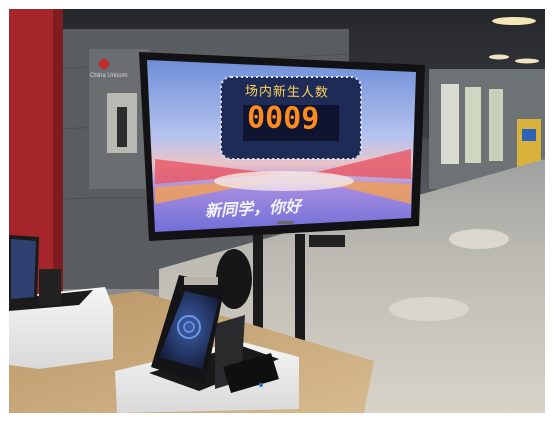 The image size is (554, 422). What do you see at coordinates (50, 287) in the screenshot?
I see `left-card-reader` at bounding box center [50, 287].